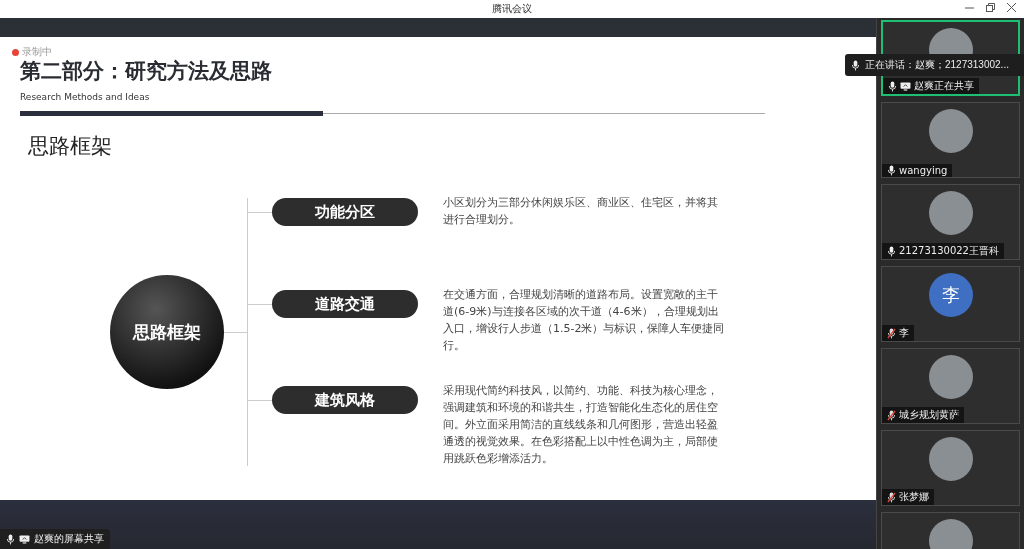 Image resolution: width=1024 pixels, height=549 pixels. Describe the element at coordinates (70, 146) in the screenshot. I see `section-heading: 思路框架` at that location.